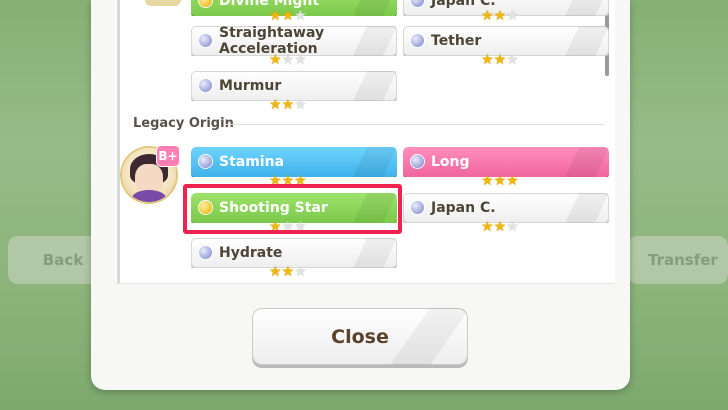 The width and height of the screenshot is (728, 410). What do you see at coordinates (450, 162) in the screenshot?
I see `skill-label: Long` at bounding box center [450, 162].